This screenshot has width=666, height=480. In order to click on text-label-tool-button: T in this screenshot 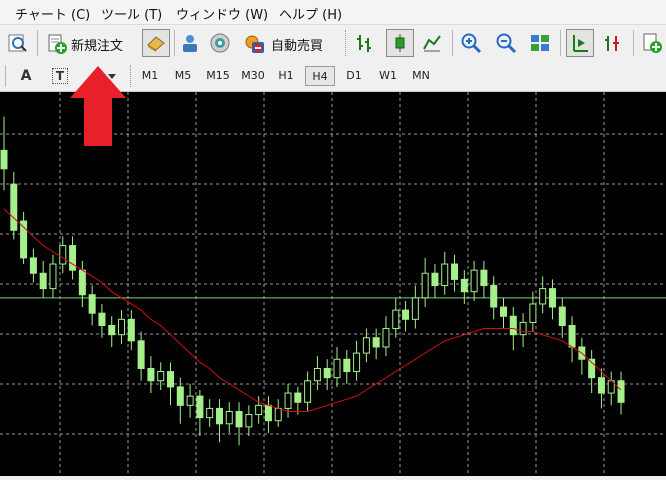, I will do `click(60, 76)`.